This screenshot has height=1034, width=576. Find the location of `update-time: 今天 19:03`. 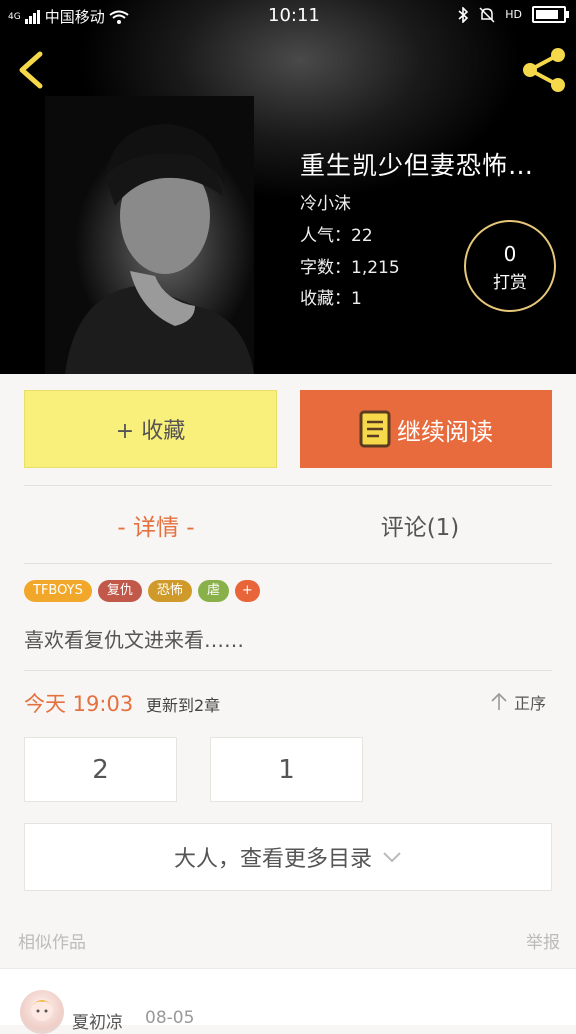

update-time: 今天 19:03 is located at coordinates (79, 704).